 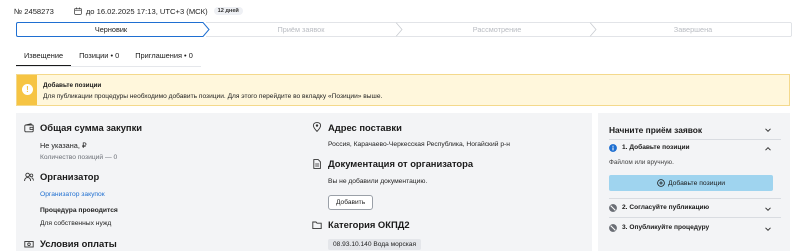 I want to click on tab-invitations: Приглашения • 0, so click(x=164, y=55).